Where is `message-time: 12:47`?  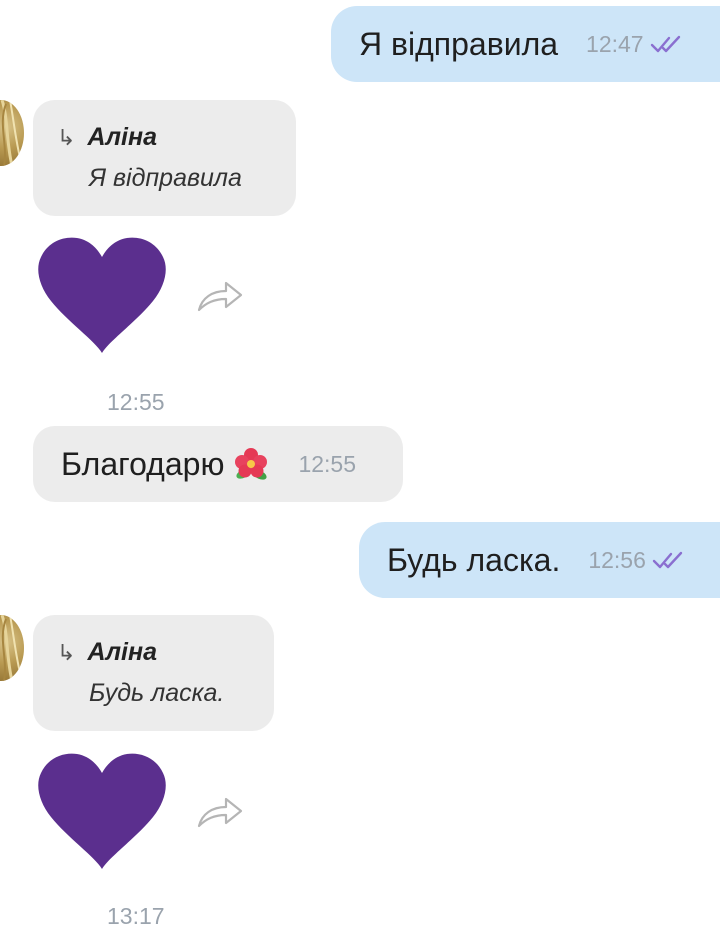 message-time: 12:47 is located at coordinates (615, 43).